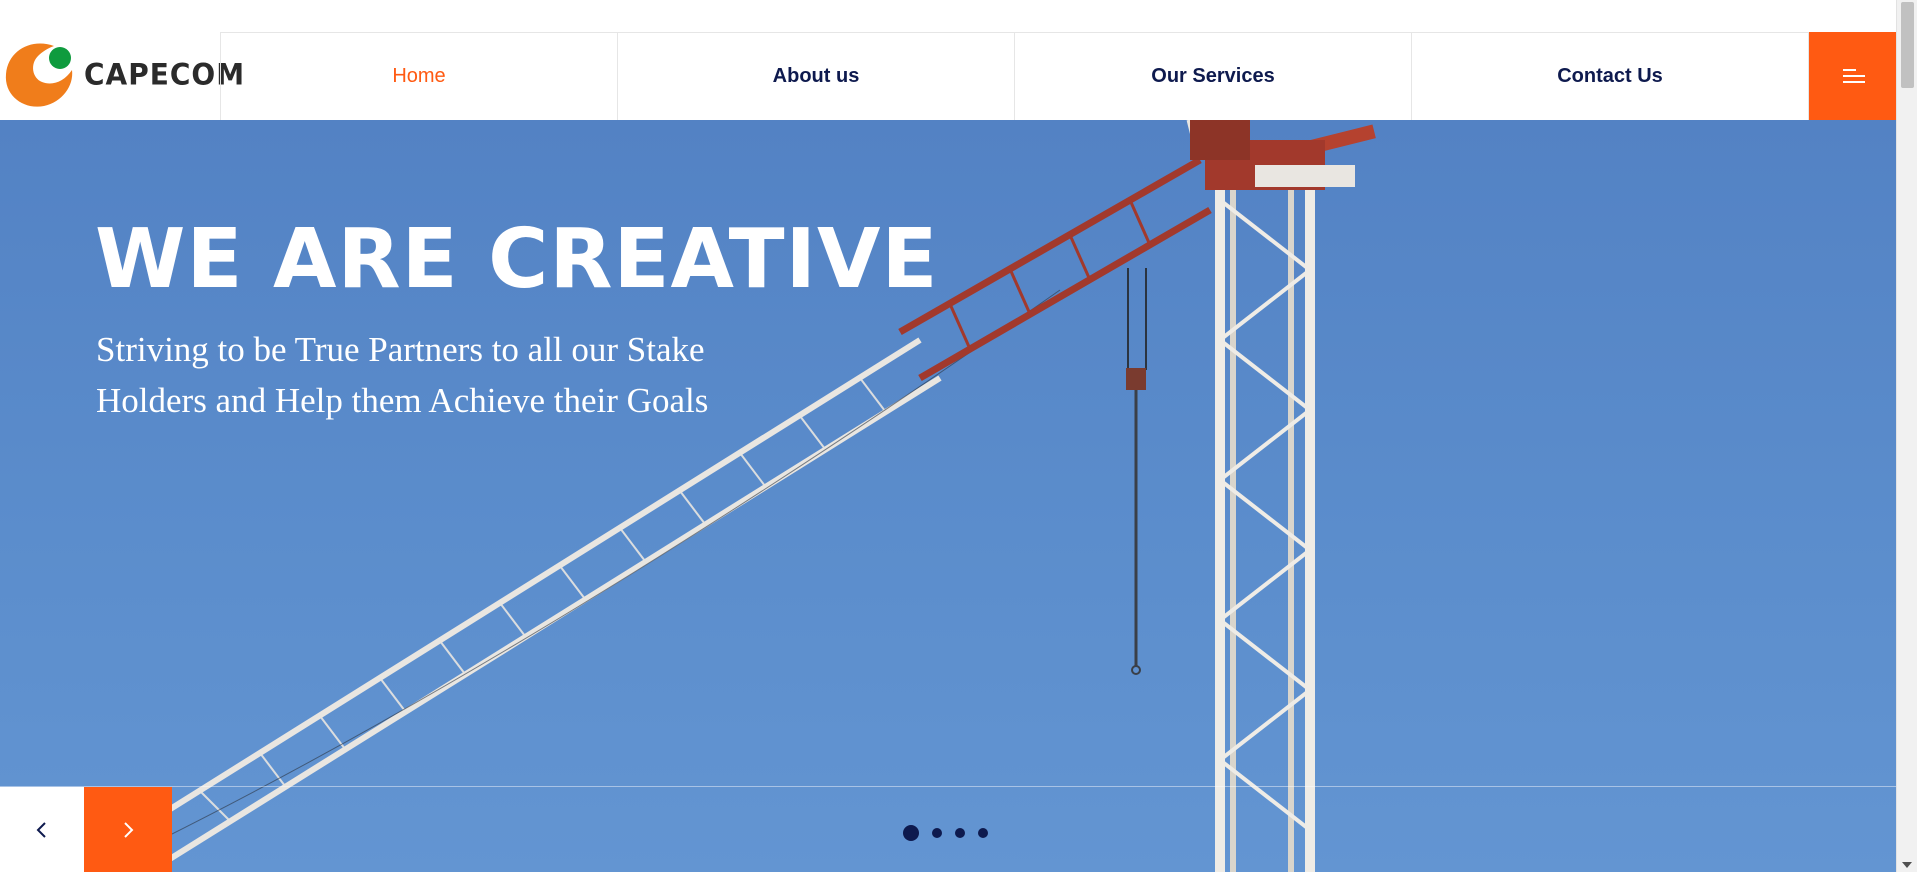 This screenshot has height=872, width=1917. What do you see at coordinates (1906, 436) in the screenshot?
I see `page-scrollbar` at bounding box center [1906, 436].